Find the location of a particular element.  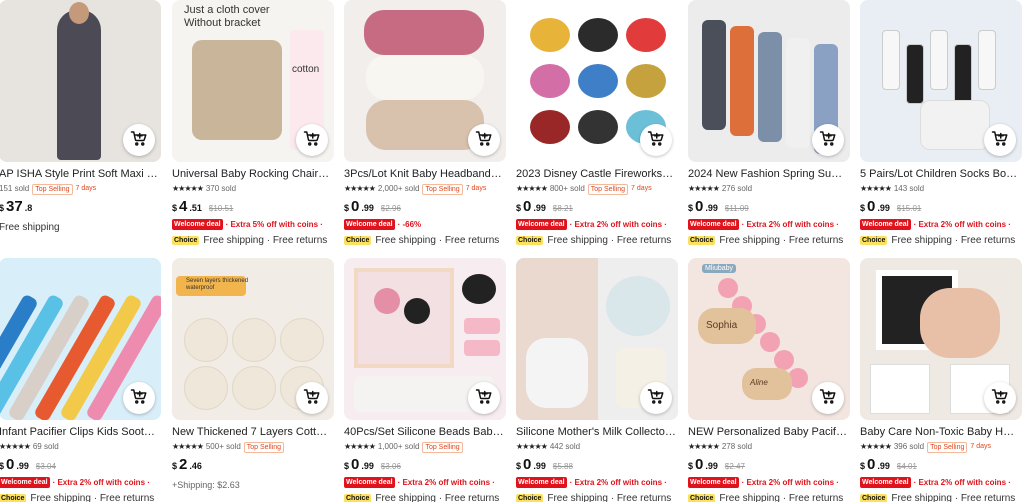

image-overlay-text: Seven layers thickened waterproof is located at coordinates (217, 285).